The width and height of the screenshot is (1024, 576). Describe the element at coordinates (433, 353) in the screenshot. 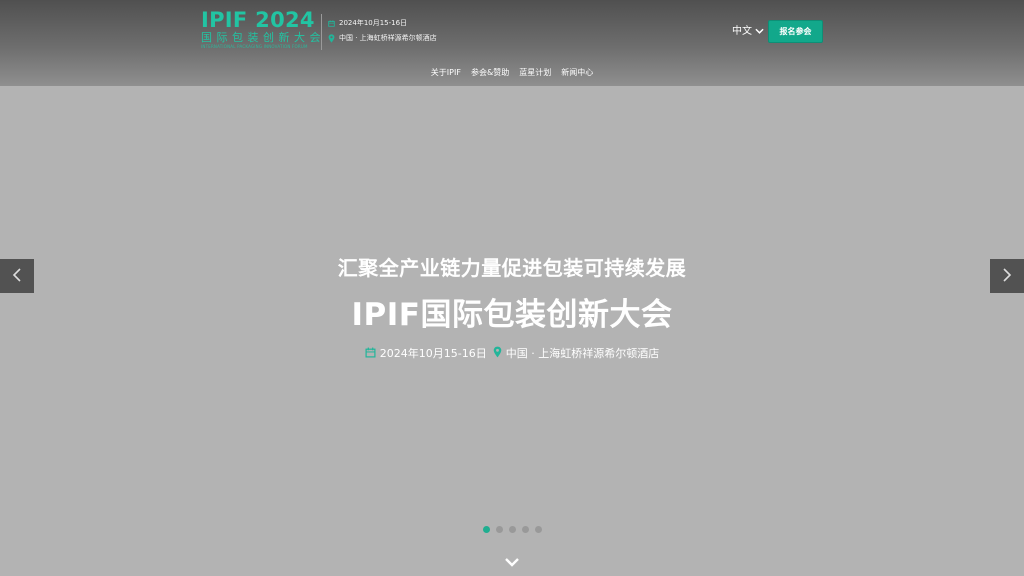

I see `hero-date-text: 2024年10月15-16日` at that location.